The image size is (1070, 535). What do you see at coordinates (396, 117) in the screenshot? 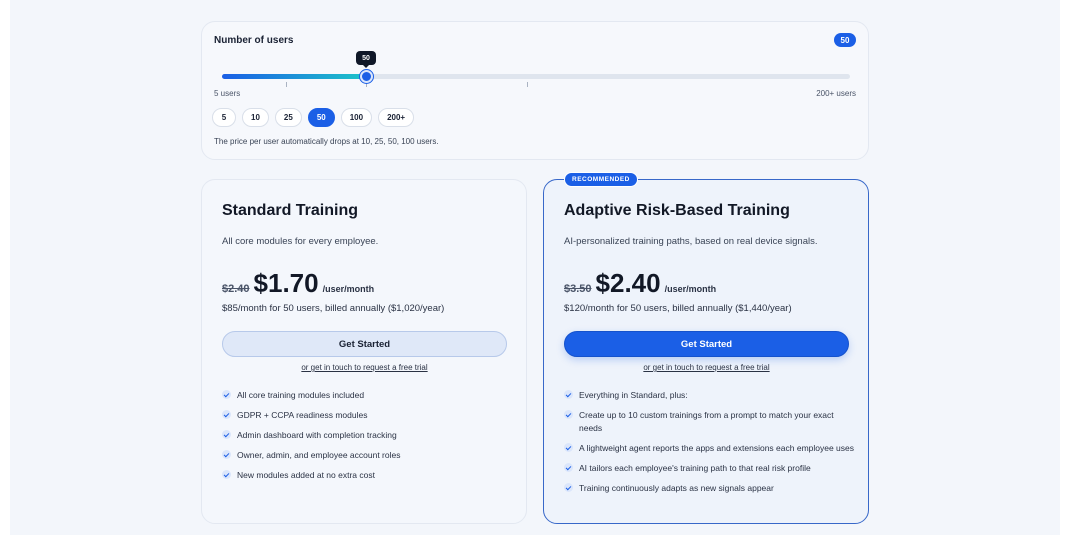
I see `preset-button-200-plus: 200+` at bounding box center [396, 117].